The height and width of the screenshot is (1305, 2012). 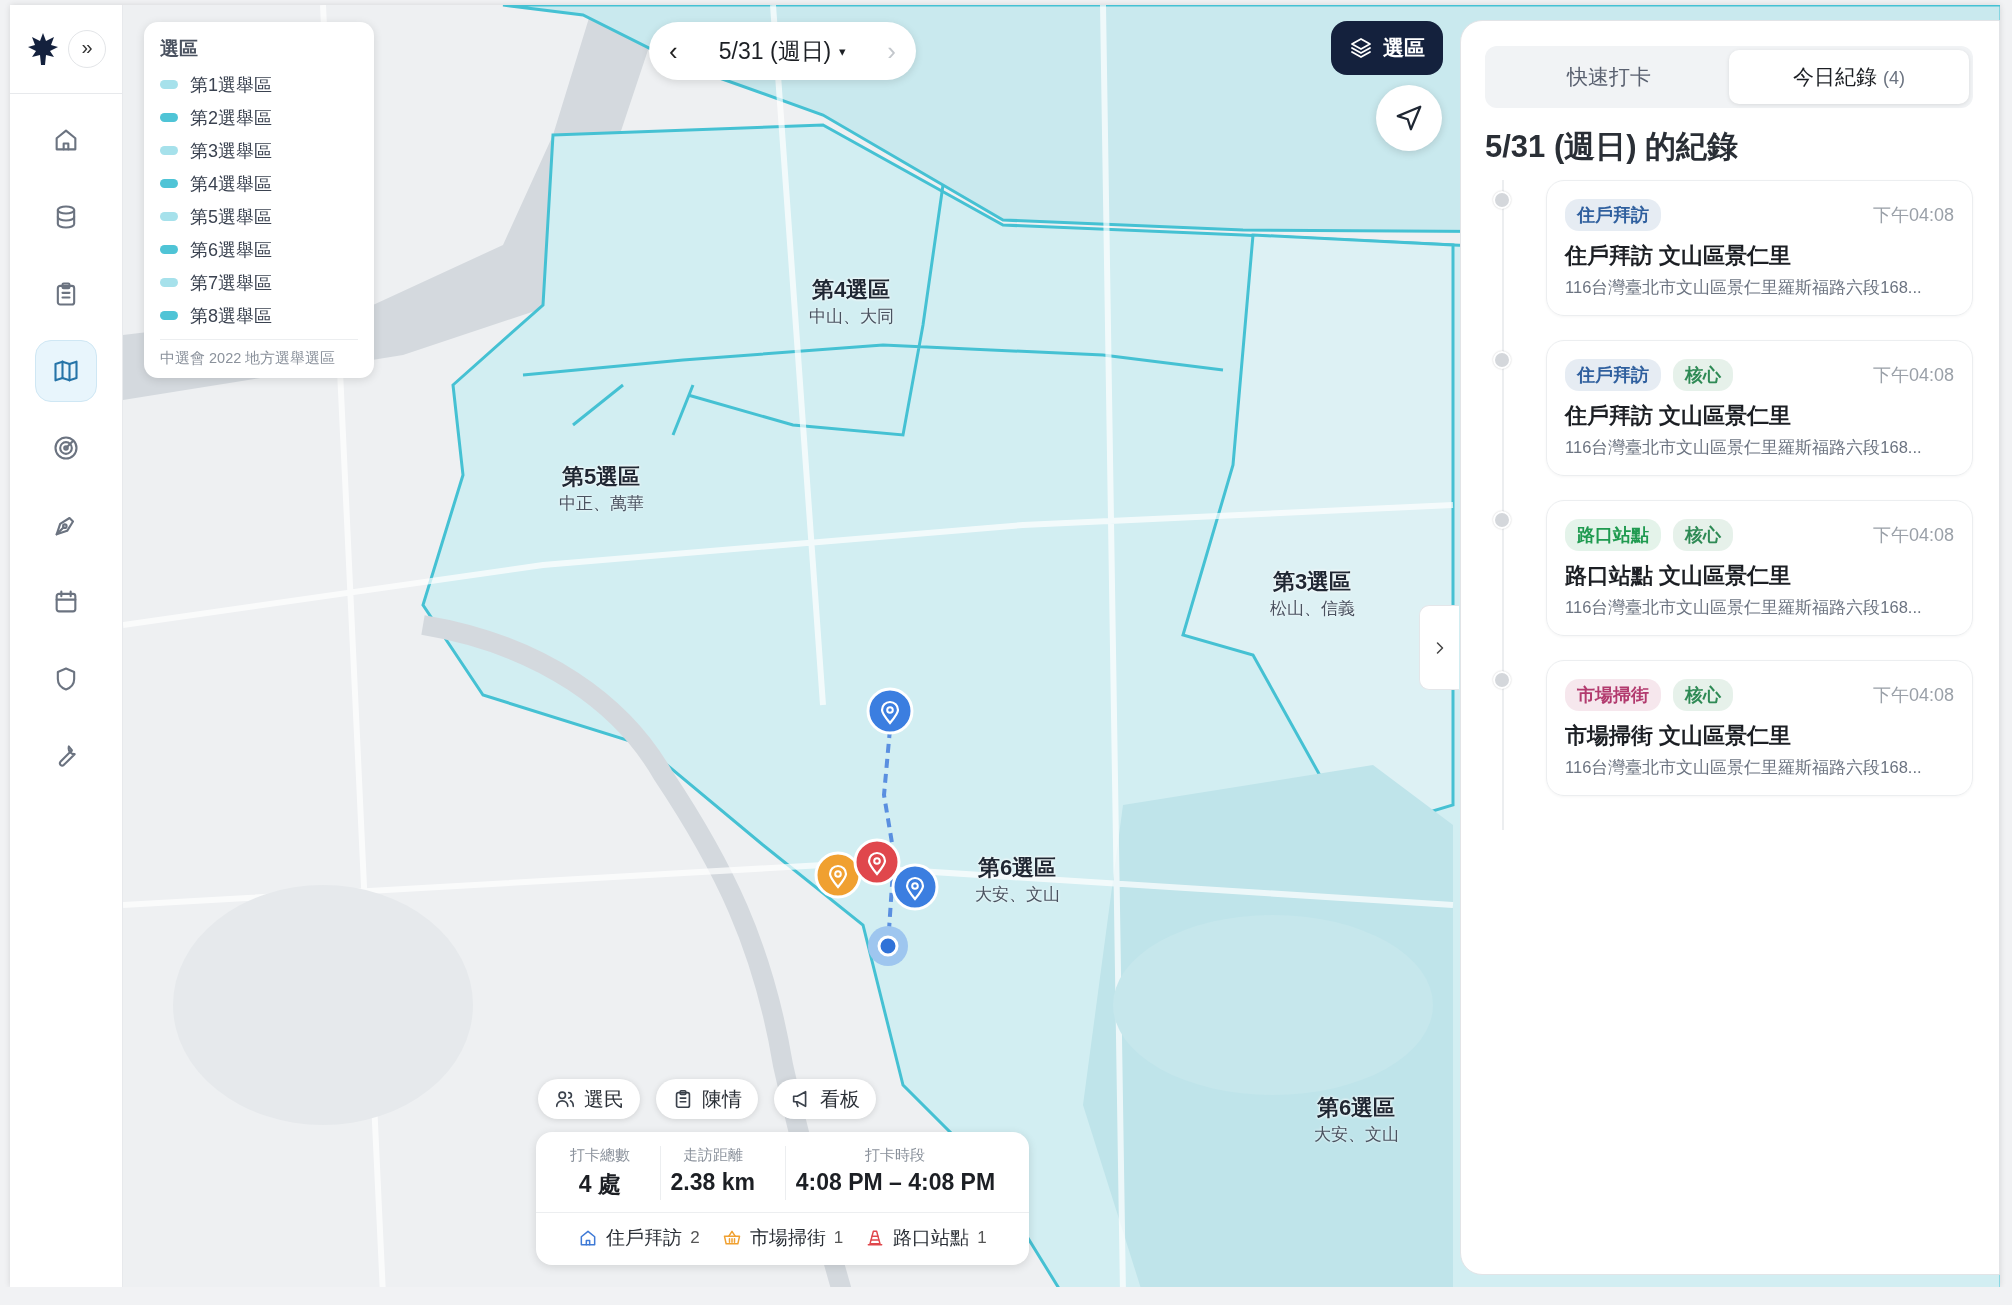 I want to click on expand-sidebar-button: », so click(x=87, y=49).